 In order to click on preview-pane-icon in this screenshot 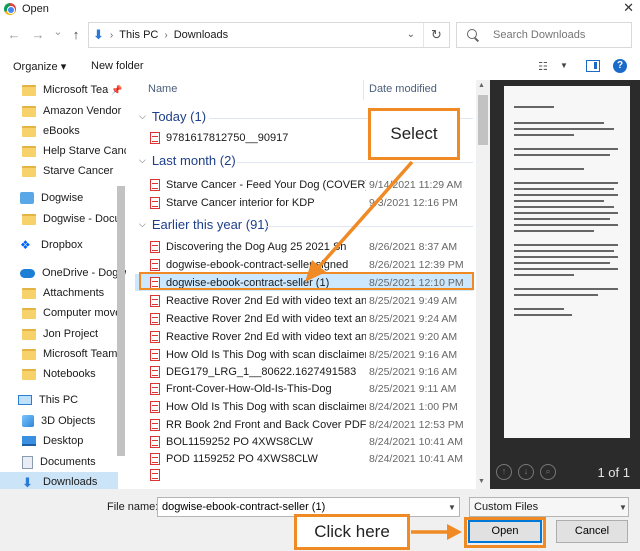, I will do `click(593, 66)`.